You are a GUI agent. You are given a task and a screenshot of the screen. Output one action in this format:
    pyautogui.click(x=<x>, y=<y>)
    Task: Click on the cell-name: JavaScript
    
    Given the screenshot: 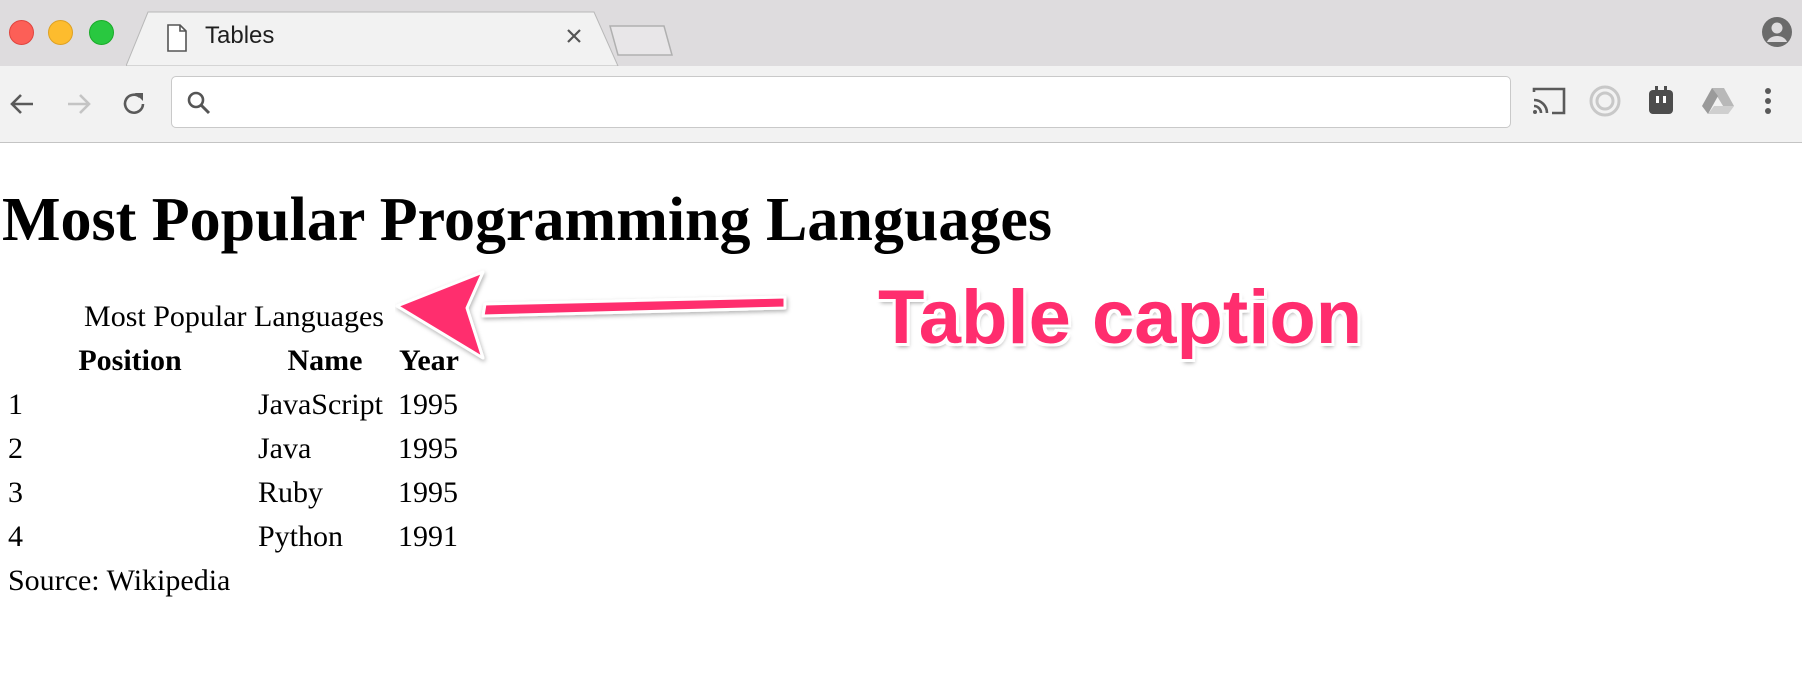 What is the action you would take?
    pyautogui.click(x=320, y=404)
    